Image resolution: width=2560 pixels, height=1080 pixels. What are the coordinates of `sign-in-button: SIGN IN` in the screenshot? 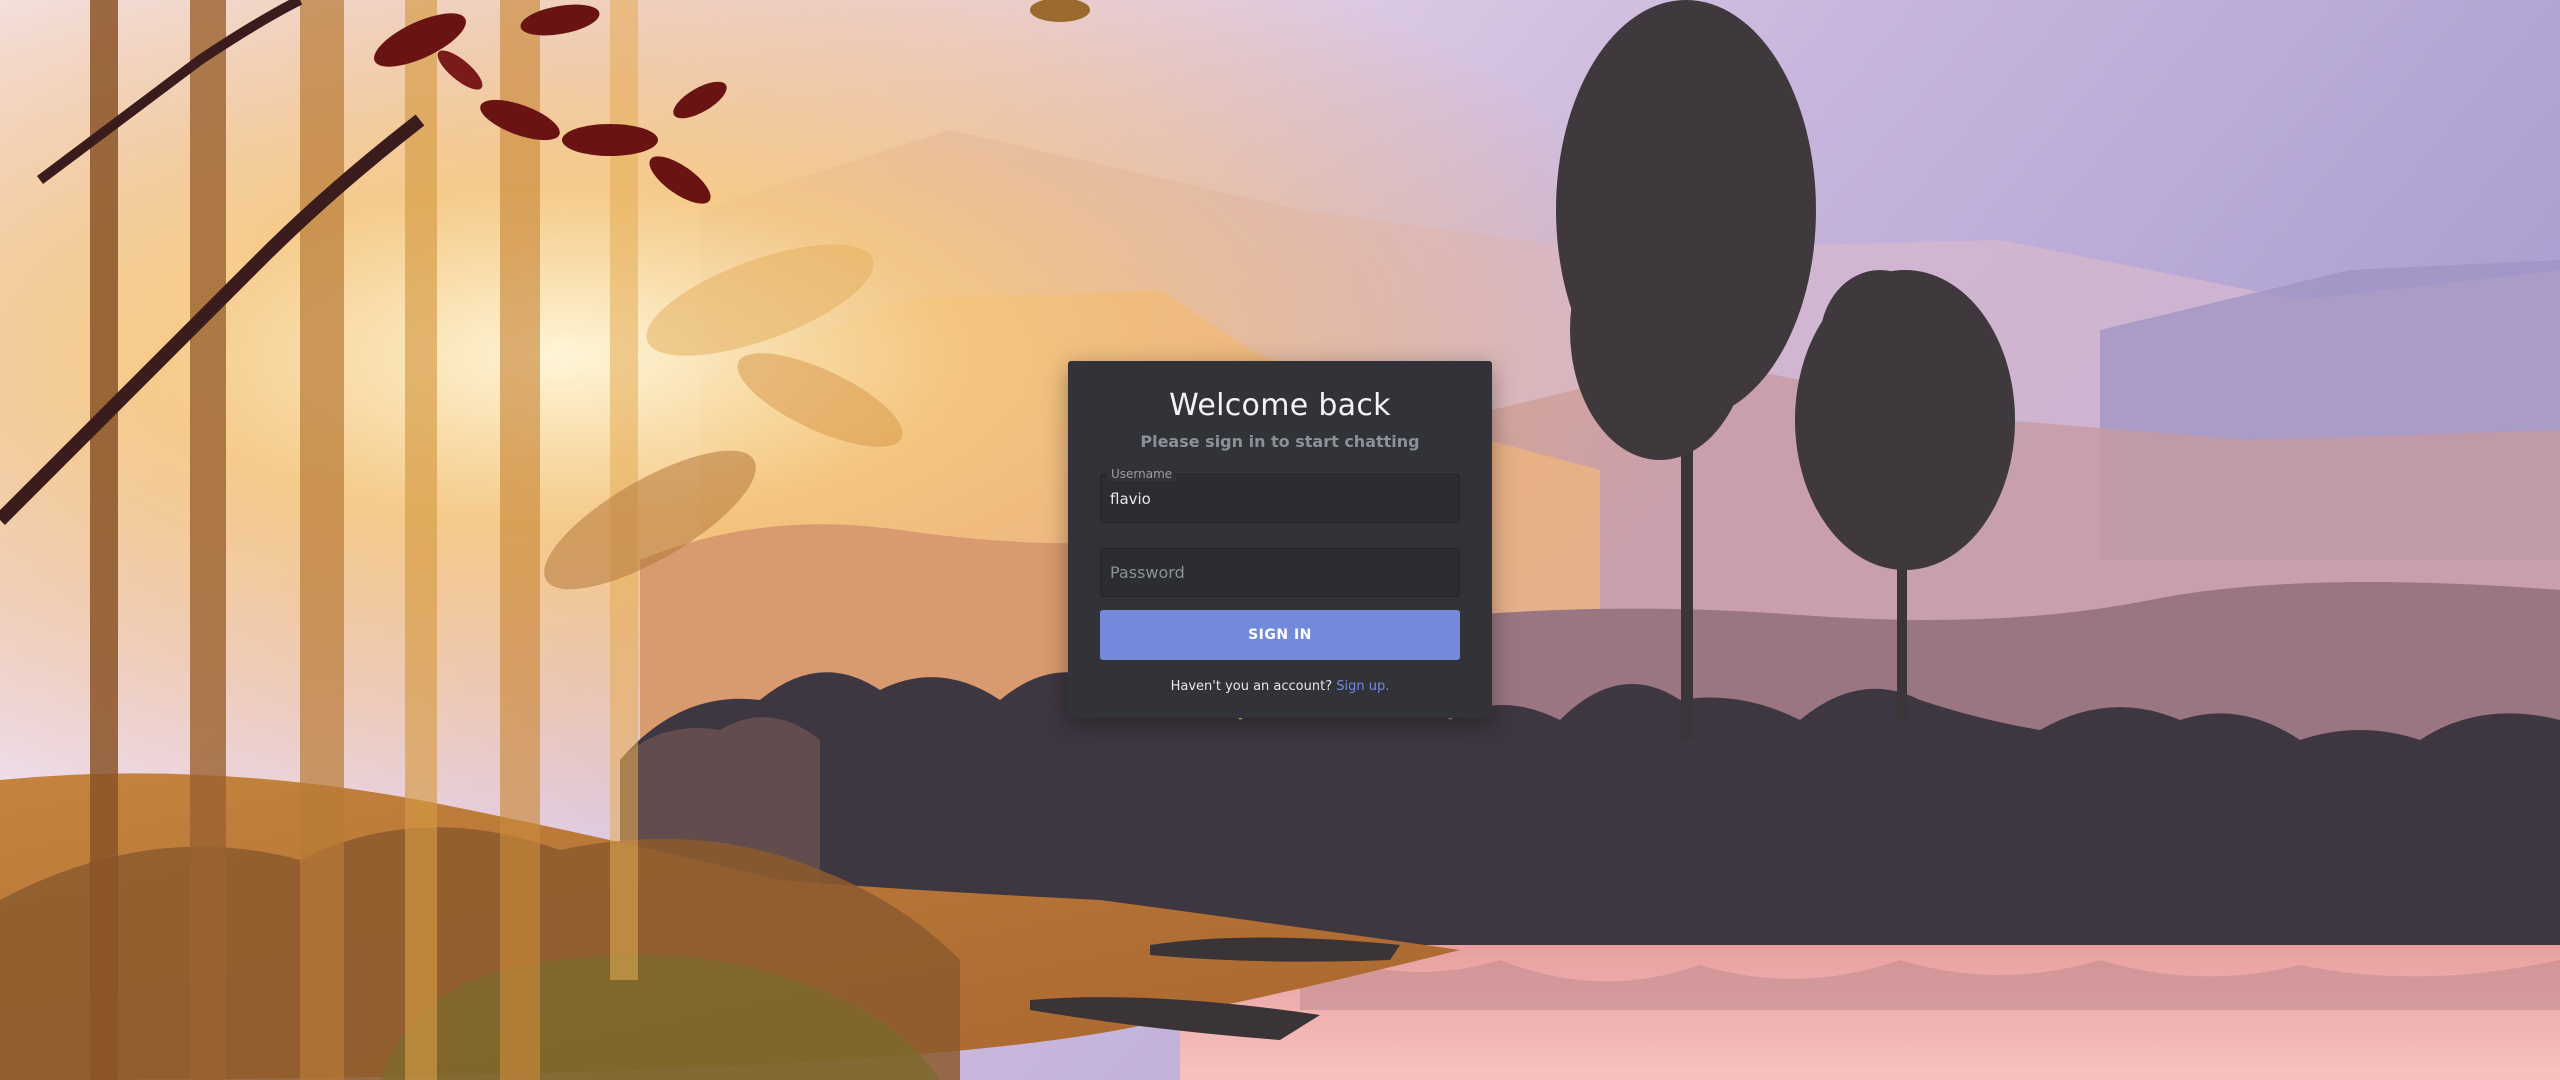 It's located at (1280, 635).